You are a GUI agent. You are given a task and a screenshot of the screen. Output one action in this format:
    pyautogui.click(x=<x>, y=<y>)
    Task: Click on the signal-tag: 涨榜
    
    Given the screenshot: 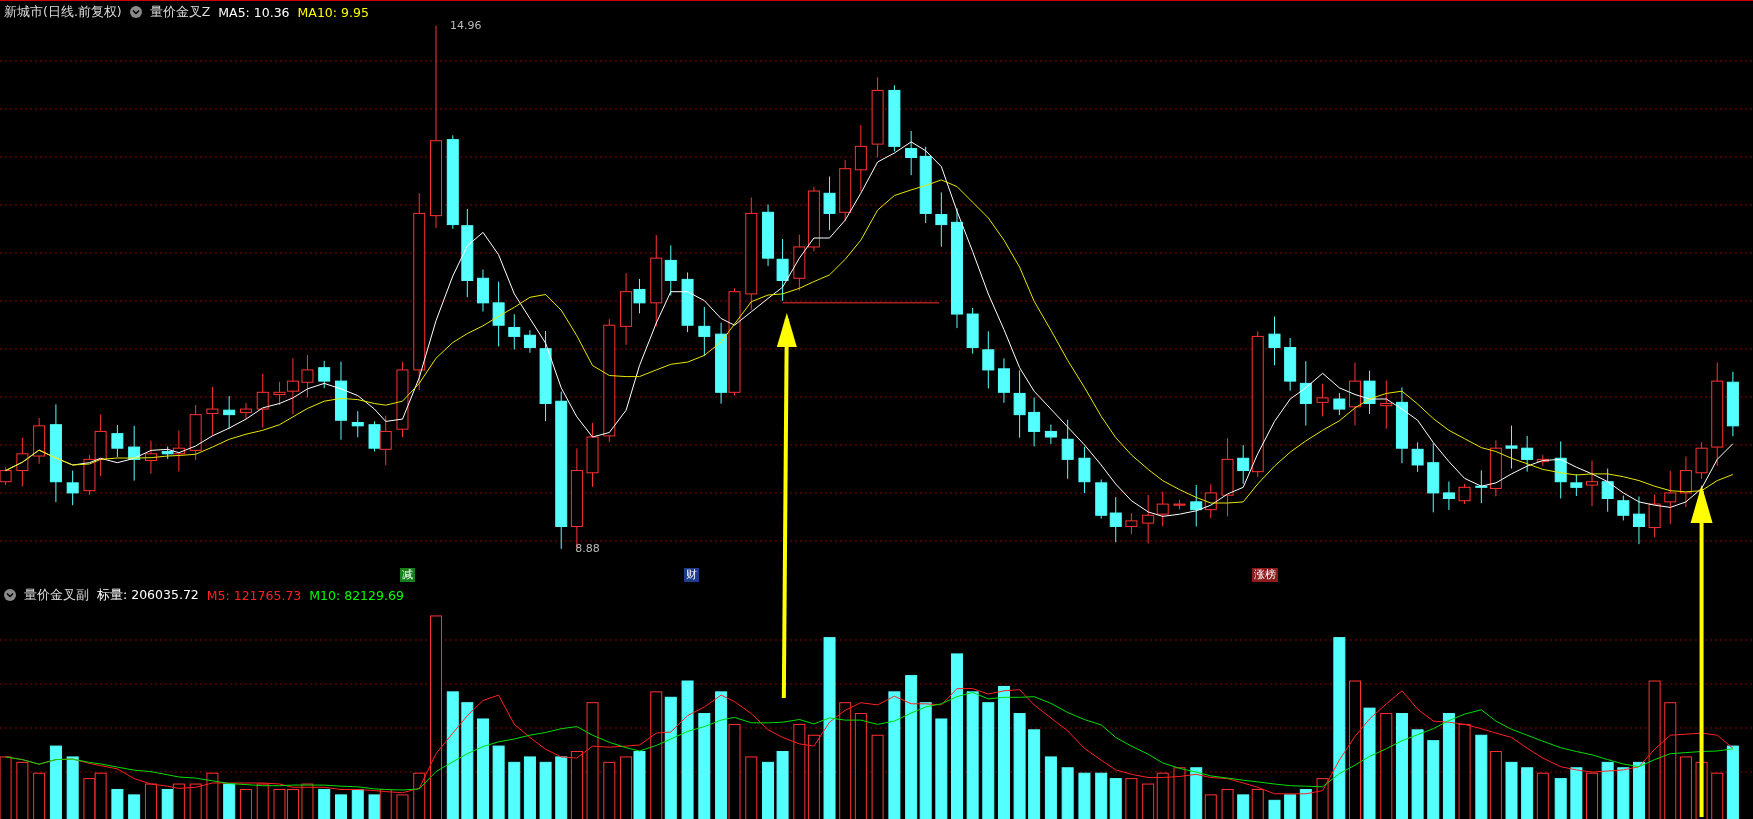 What is the action you would take?
    pyautogui.click(x=1265, y=575)
    